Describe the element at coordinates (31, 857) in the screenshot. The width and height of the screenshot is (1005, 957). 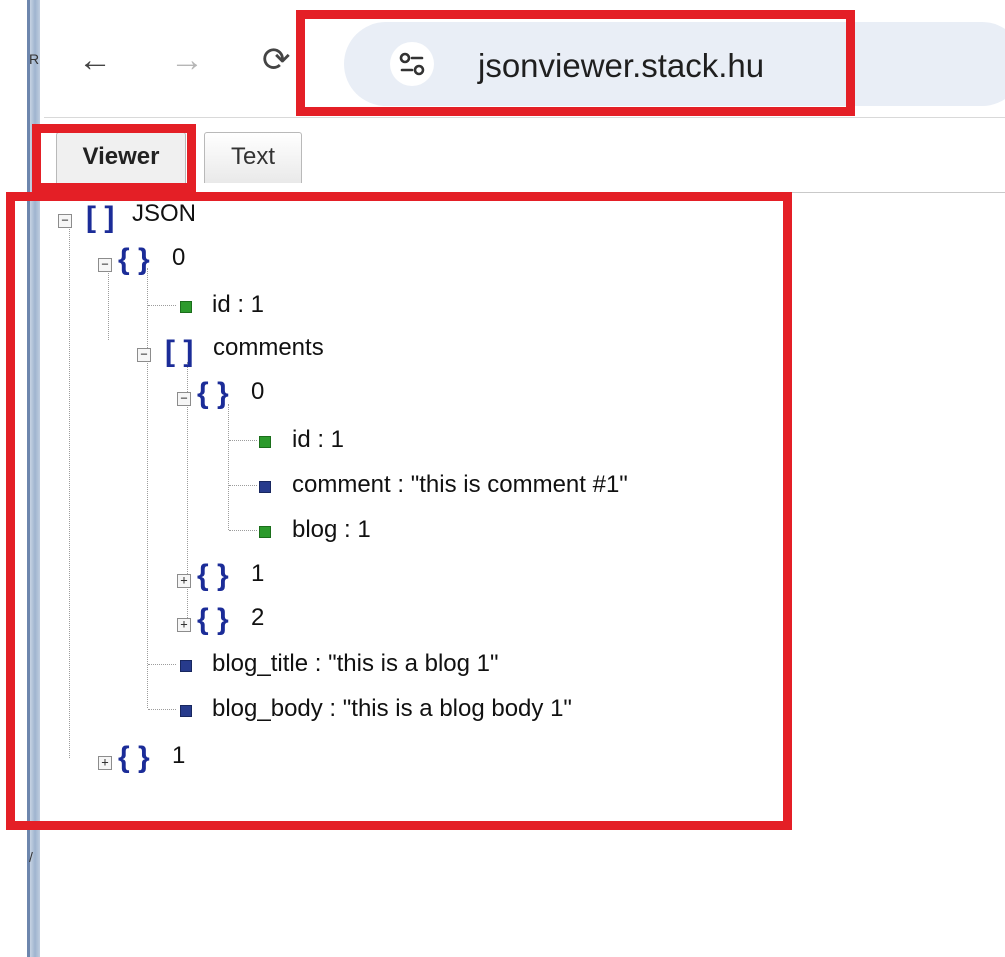
I see `edge-glyph: /` at that location.